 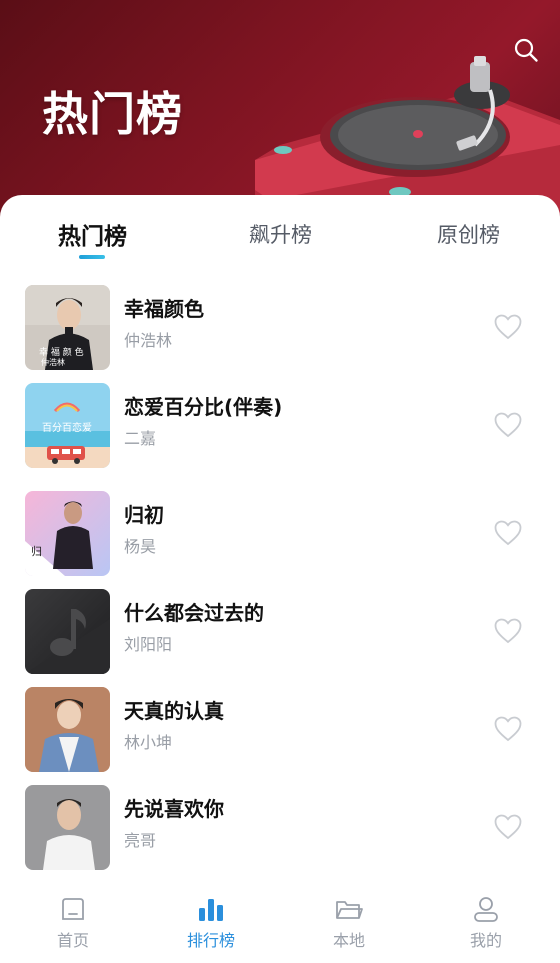 I want to click on svg-text: 归, so click(x=36, y=551).